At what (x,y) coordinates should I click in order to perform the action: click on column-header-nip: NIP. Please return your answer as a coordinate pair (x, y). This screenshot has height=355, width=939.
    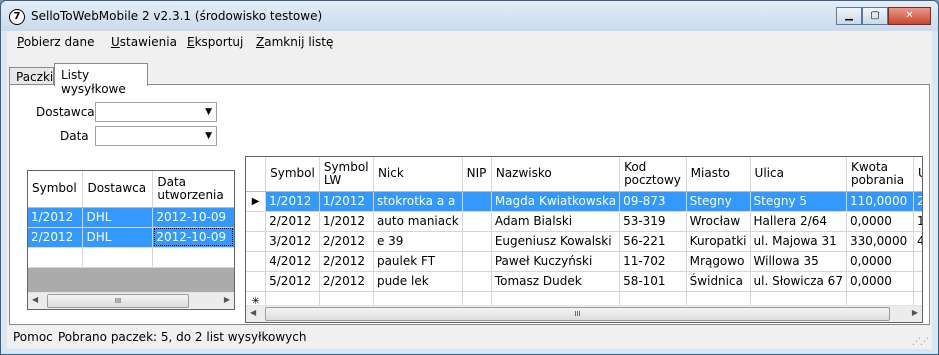
    Looking at the image, I should click on (477, 174).